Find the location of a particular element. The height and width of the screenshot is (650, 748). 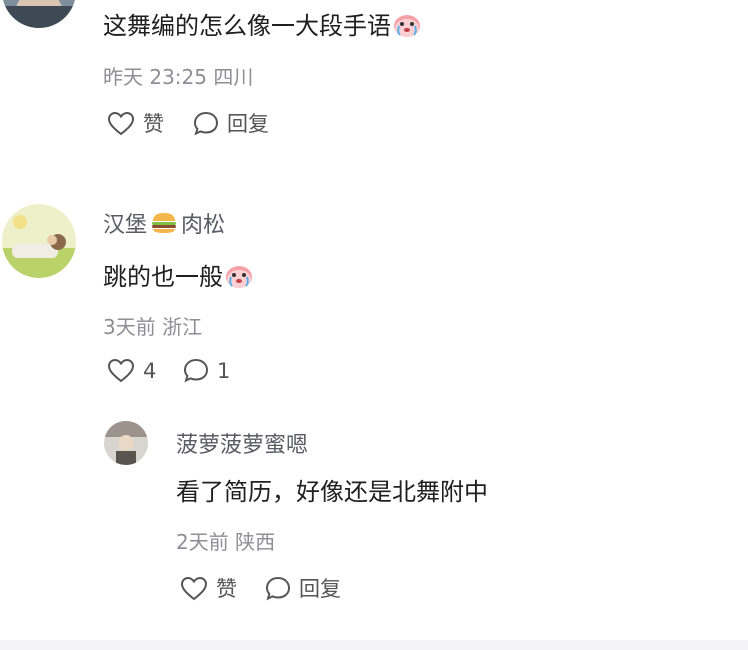

comment-meta: 3天前 浙江 is located at coordinates (152, 325).